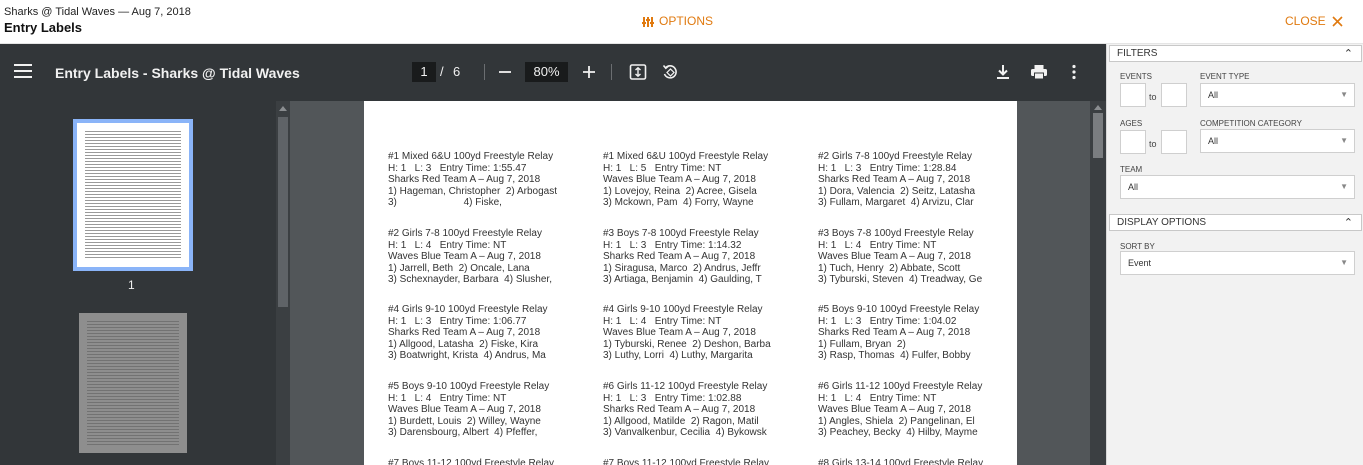 This screenshot has width=1363, height=465. Describe the element at coordinates (611, 72) in the screenshot. I see `toolbar-divider` at that location.